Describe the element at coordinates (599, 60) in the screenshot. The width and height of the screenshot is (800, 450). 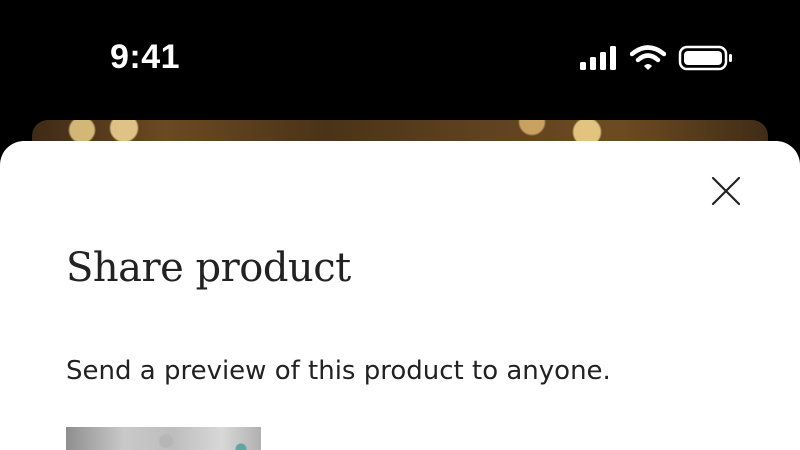
I see `cellular-signal-icon` at that location.